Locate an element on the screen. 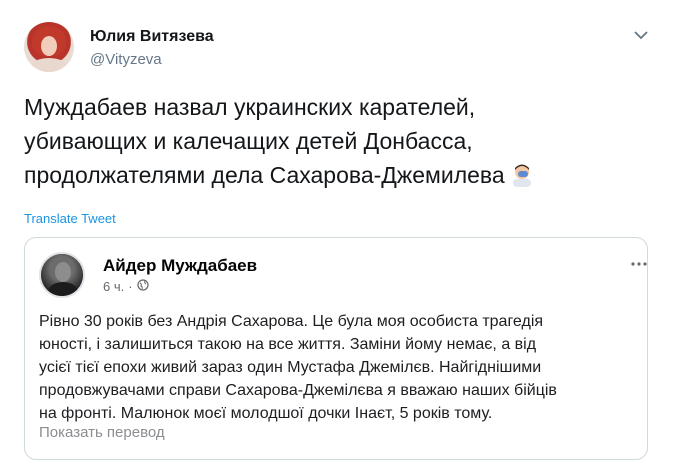  translate-tweet-link: Translate Tweet is located at coordinates (70, 218).